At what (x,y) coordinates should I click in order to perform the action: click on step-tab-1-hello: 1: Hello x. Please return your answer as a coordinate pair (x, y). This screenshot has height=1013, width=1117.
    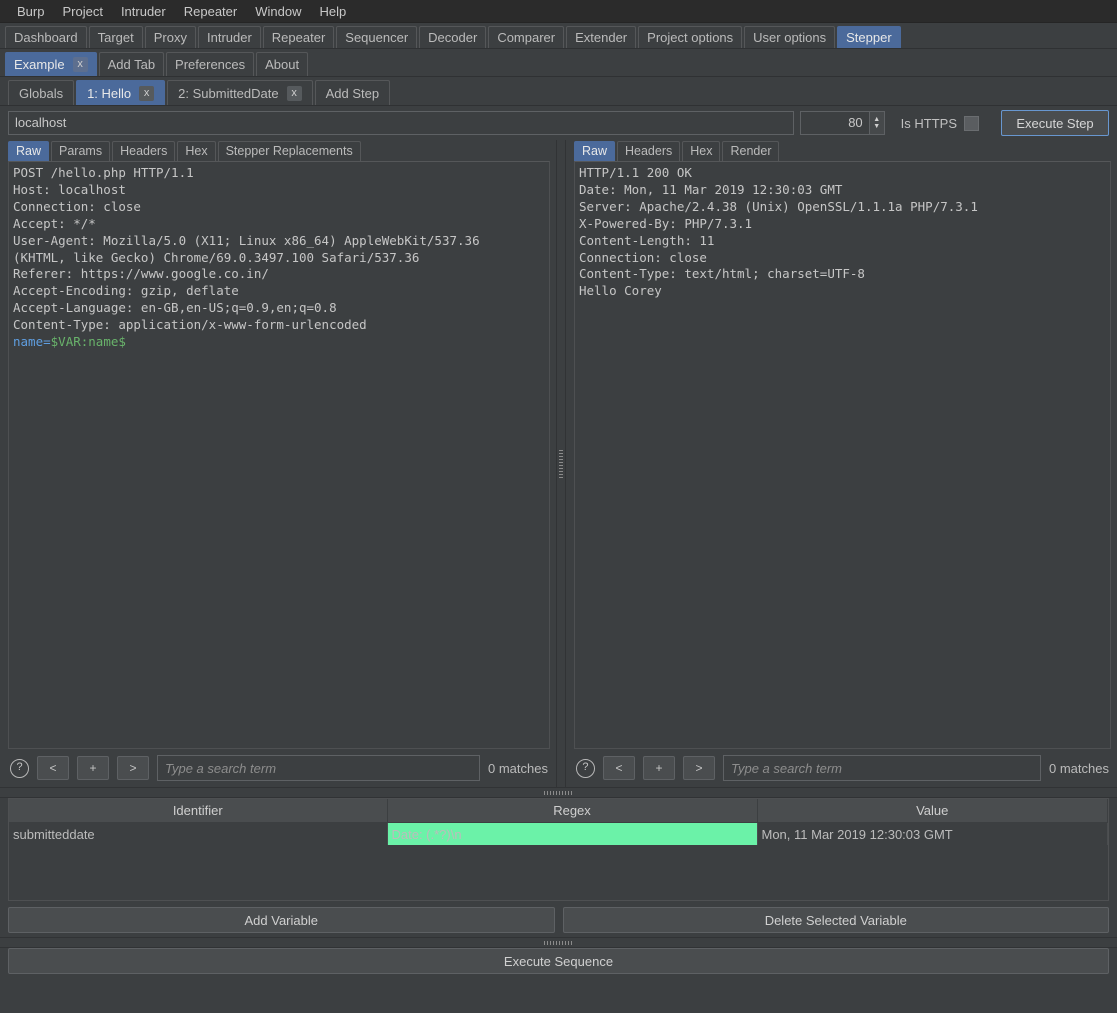
    Looking at the image, I should click on (121, 92).